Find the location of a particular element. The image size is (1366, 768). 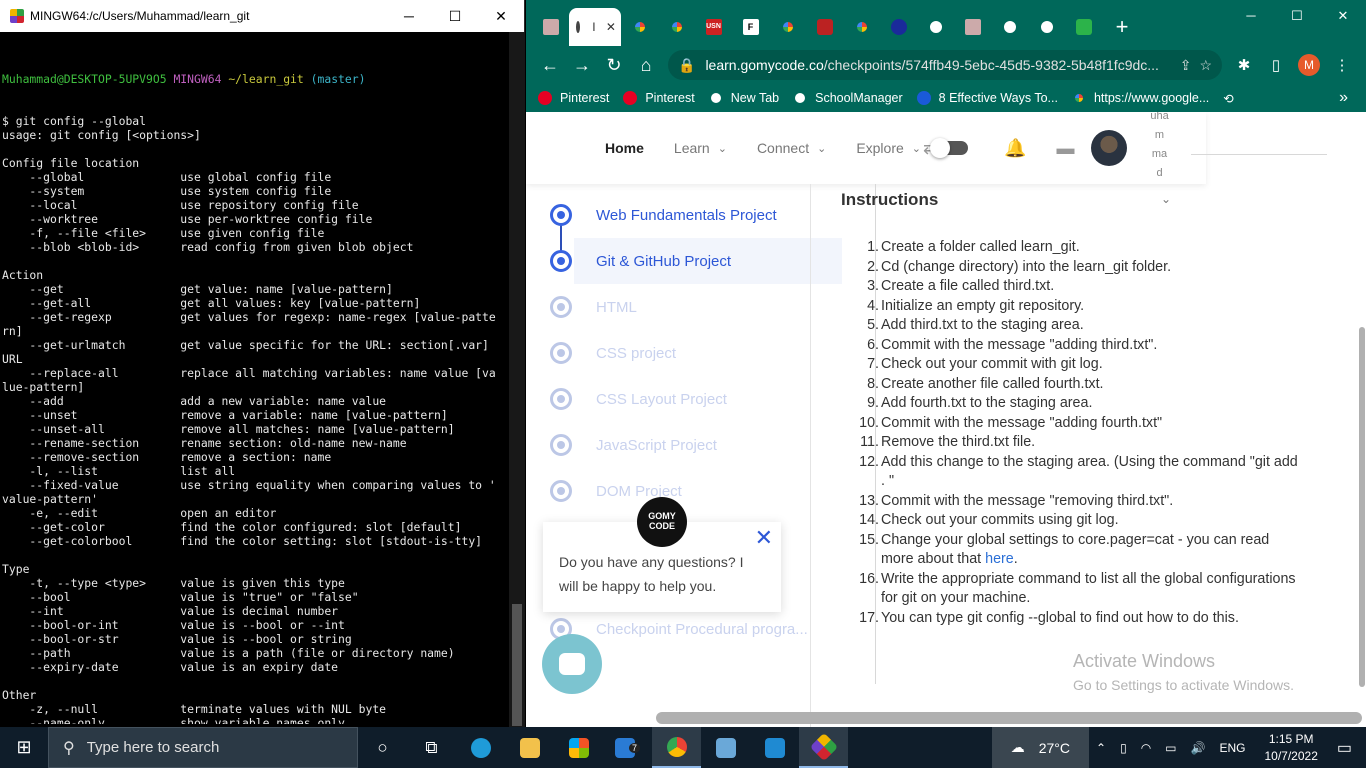

notifications-icon: ▭ is located at coordinates (1344, 748).